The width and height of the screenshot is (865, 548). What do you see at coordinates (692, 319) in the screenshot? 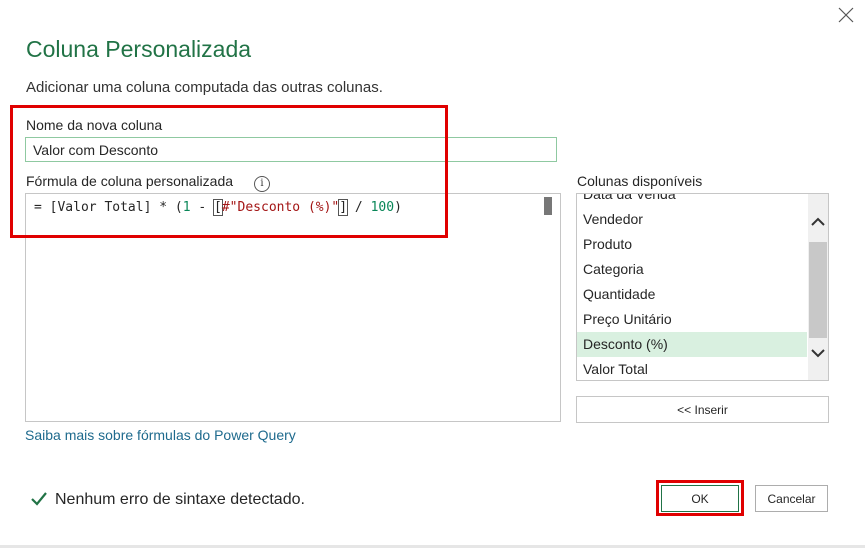
I see `list-item: Preço Unitário` at bounding box center [692, 319].